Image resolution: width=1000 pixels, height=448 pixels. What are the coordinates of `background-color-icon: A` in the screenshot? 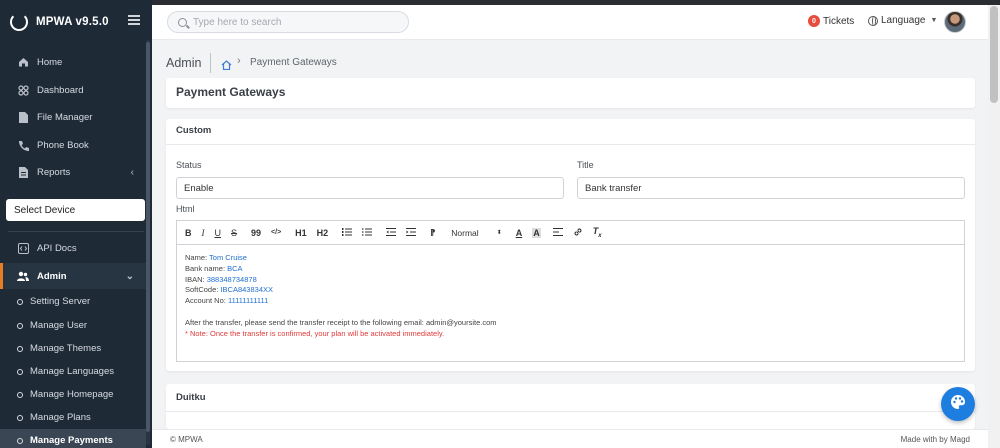 It's located at (536, 232).